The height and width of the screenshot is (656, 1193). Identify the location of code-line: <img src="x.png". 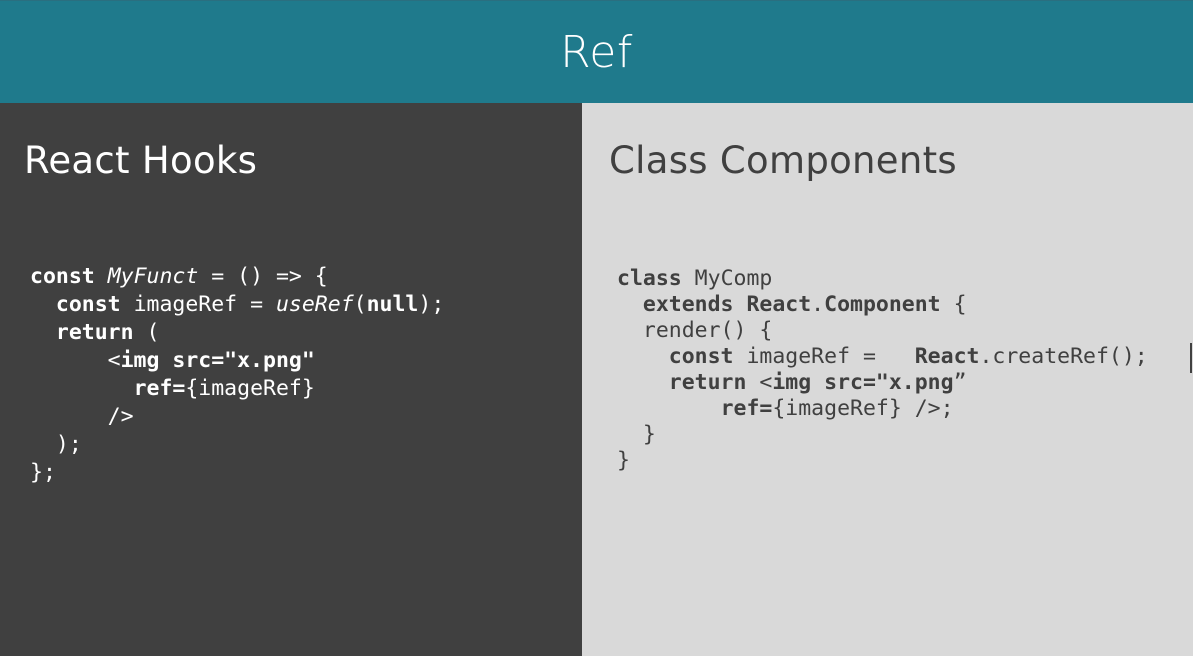
(237, 361).